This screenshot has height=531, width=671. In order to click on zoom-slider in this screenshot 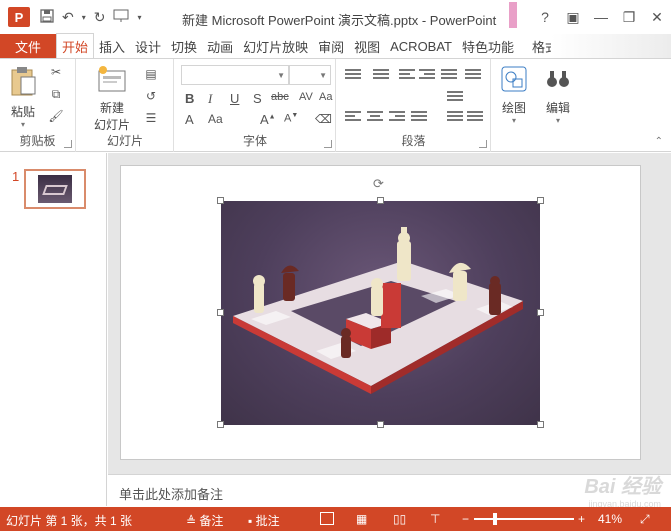, I will do `click(524, 519)`.